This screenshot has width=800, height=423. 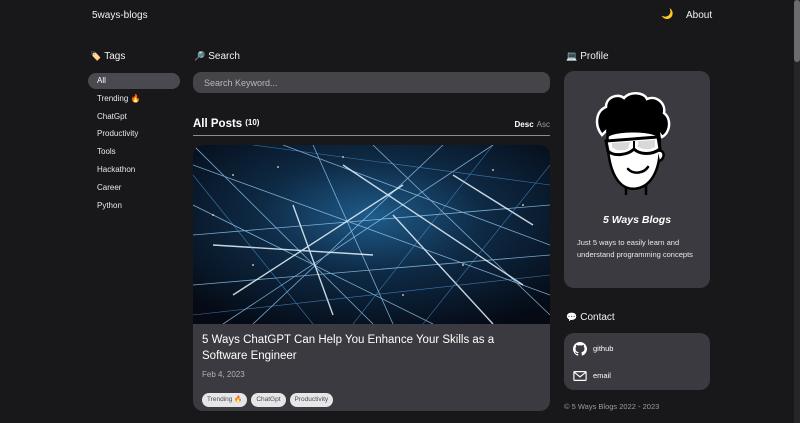 I want to click on tag-item-hackathon: Hackathon, so click(x=134, y=170).